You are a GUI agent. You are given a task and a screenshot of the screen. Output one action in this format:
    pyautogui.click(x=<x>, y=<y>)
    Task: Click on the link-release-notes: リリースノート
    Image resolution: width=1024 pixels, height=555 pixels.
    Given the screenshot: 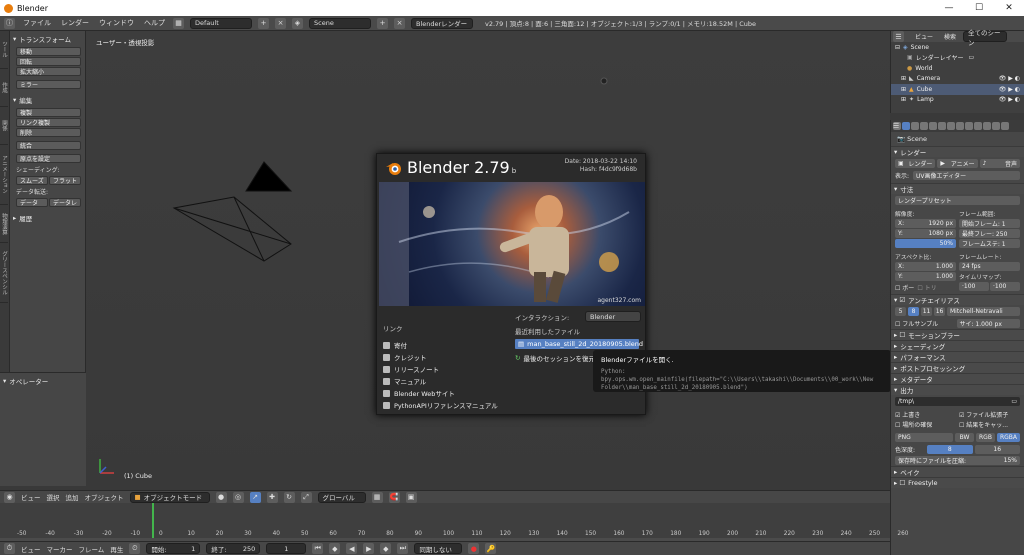 What is the action you would take?
    pyautogui.click(x=443, y=369)
    